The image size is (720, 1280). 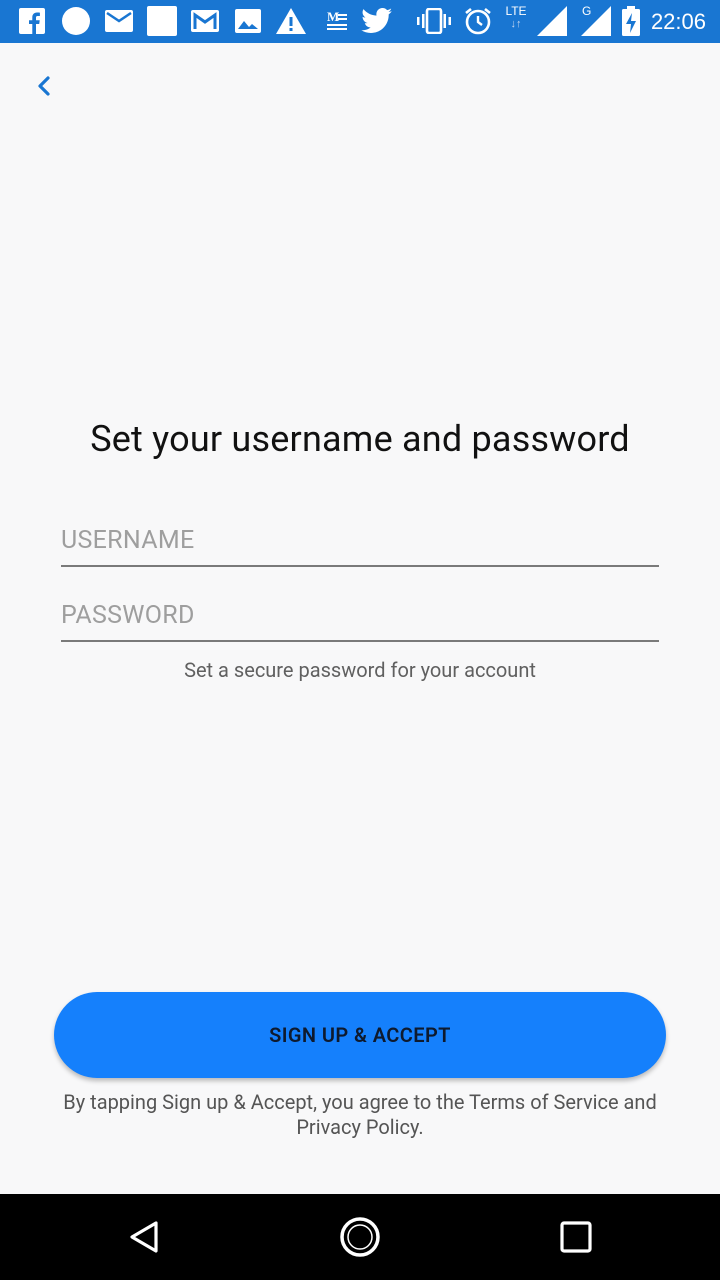 I want to click on nav-recents-button, so click(x=576, y=1237).